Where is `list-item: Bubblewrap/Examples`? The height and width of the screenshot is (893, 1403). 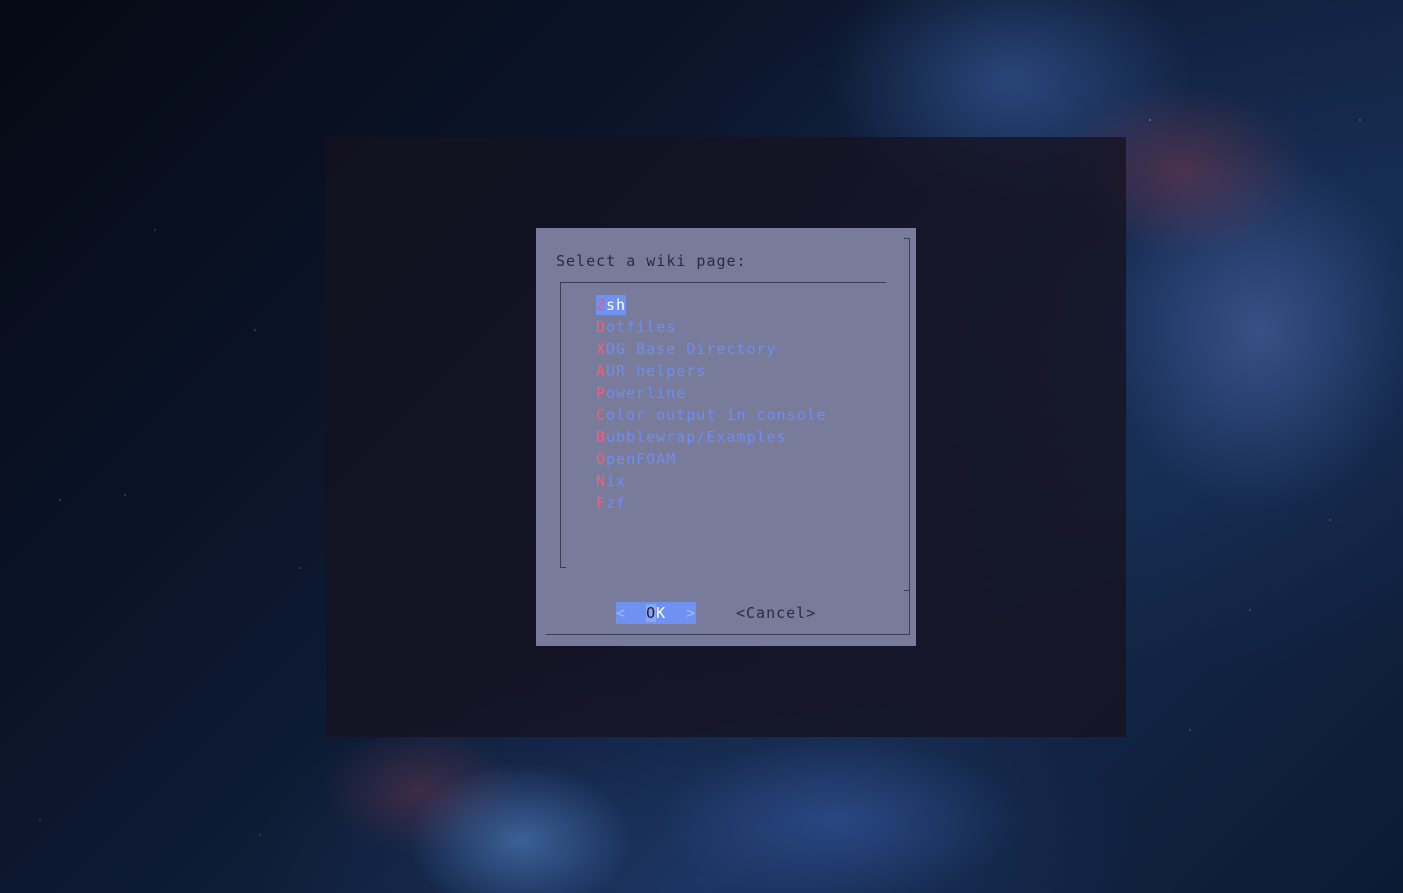
list-item: Bubblewrap/Examples is located at coordinates (711, 437).